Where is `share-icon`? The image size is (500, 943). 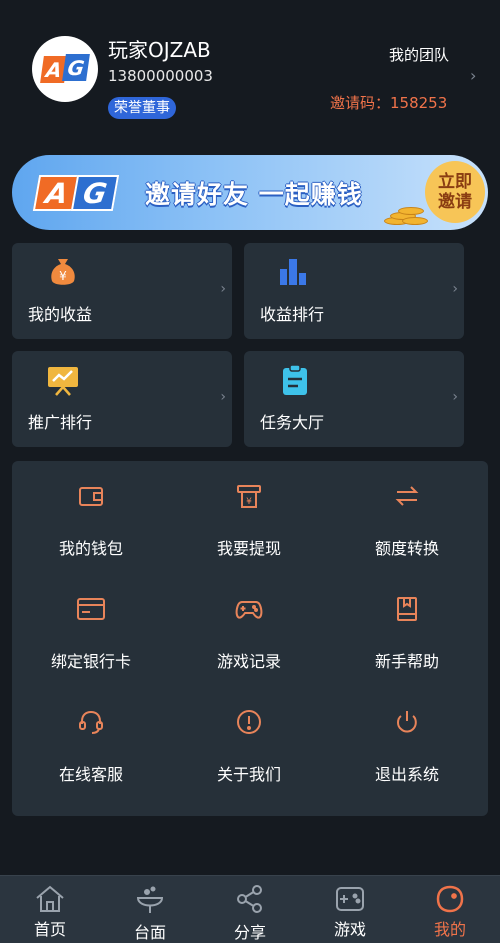 share-icon is located at coordinates (249, 899).